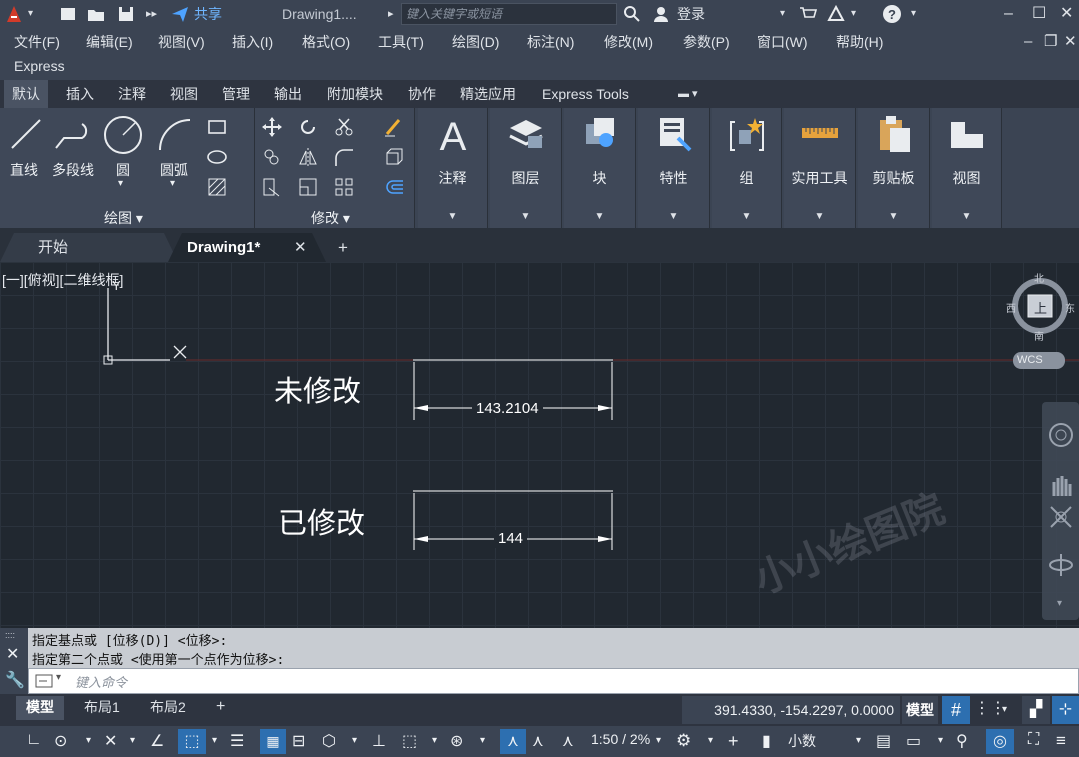  I want to click on cart-icon, so click(808, 14).